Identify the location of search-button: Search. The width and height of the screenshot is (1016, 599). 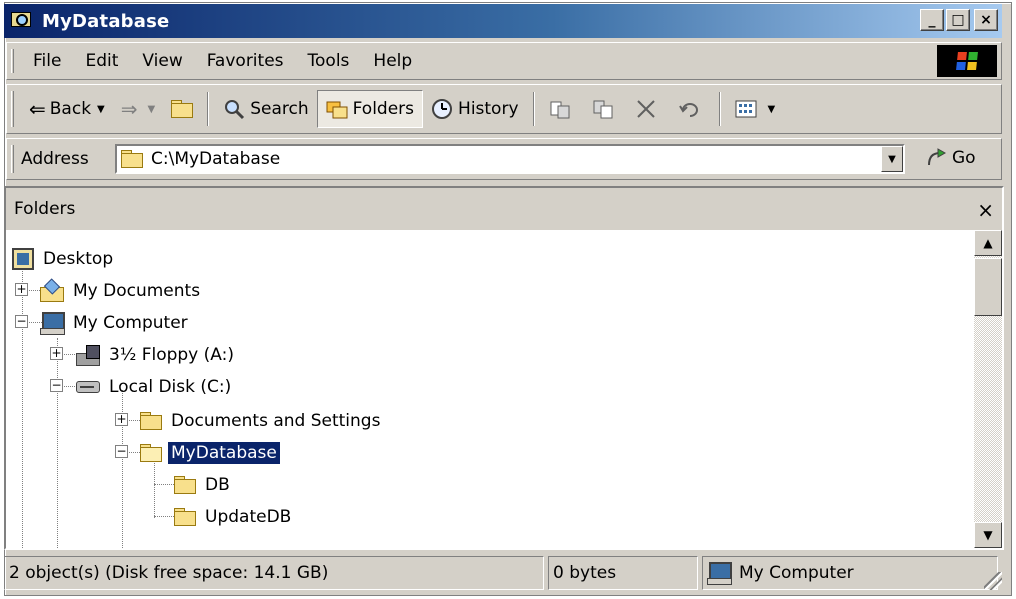
(265, 109).